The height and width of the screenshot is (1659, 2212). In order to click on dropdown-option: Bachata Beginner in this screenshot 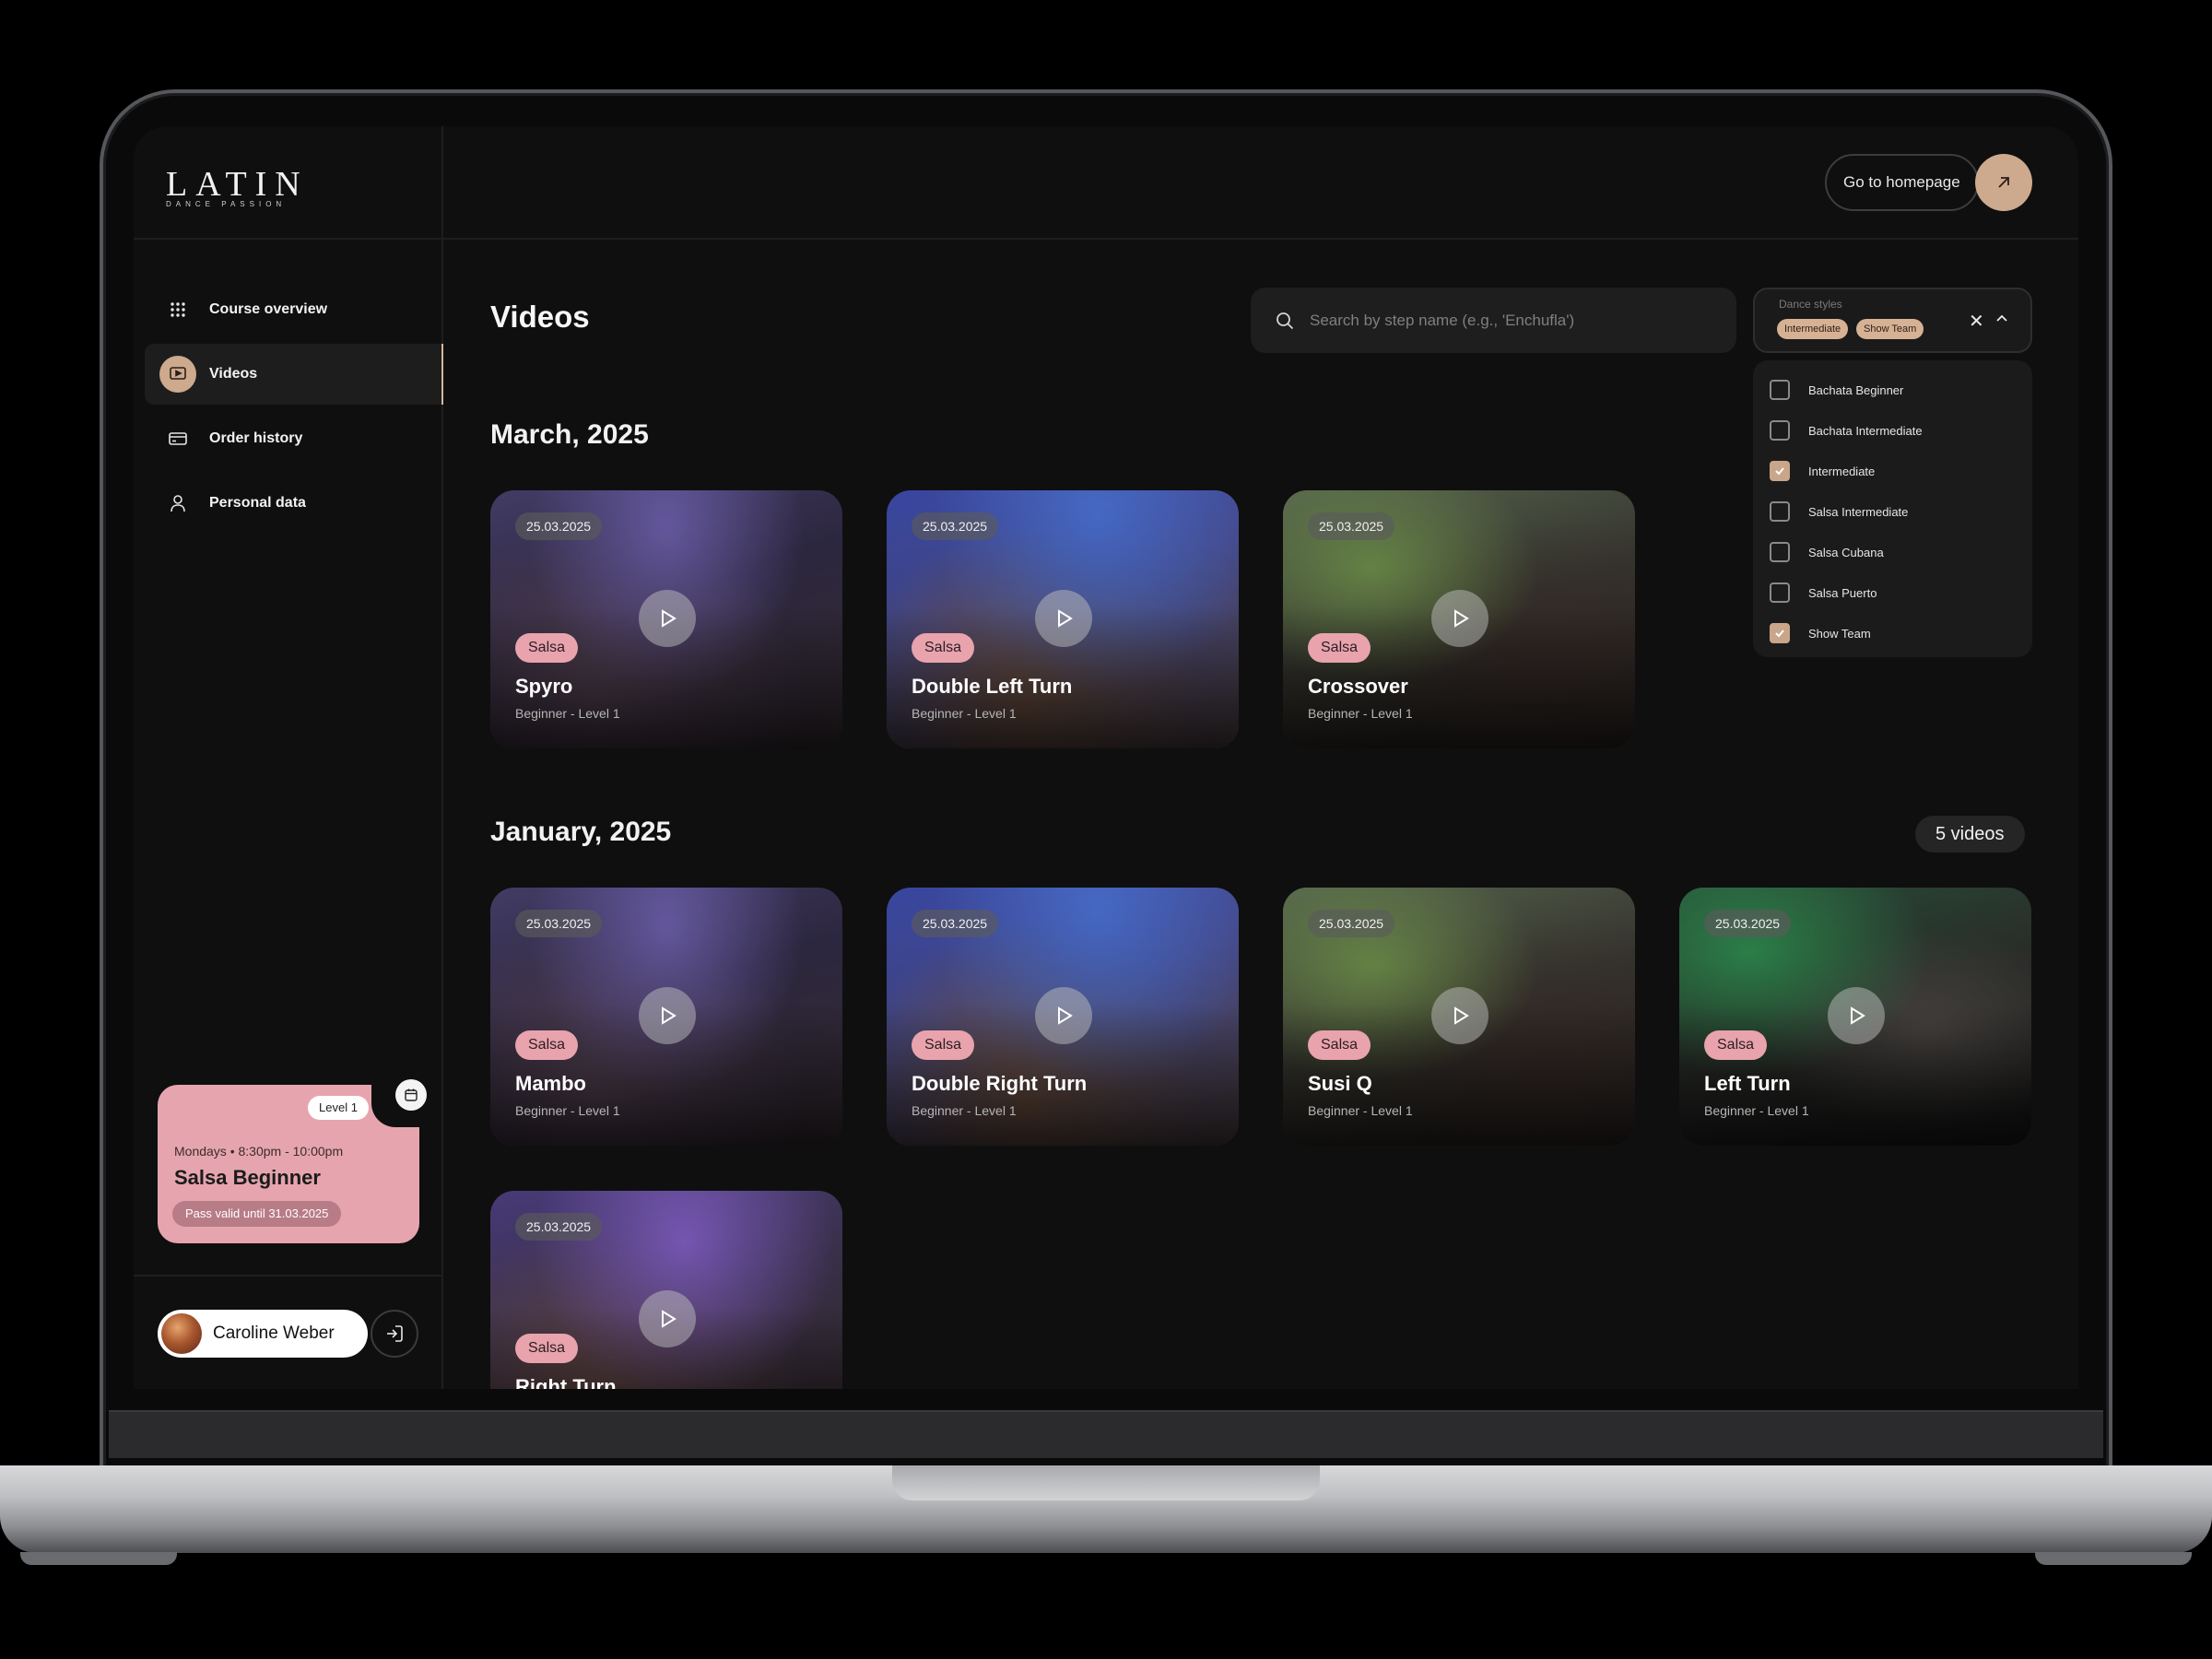, I will do `click(1892, 390)`.